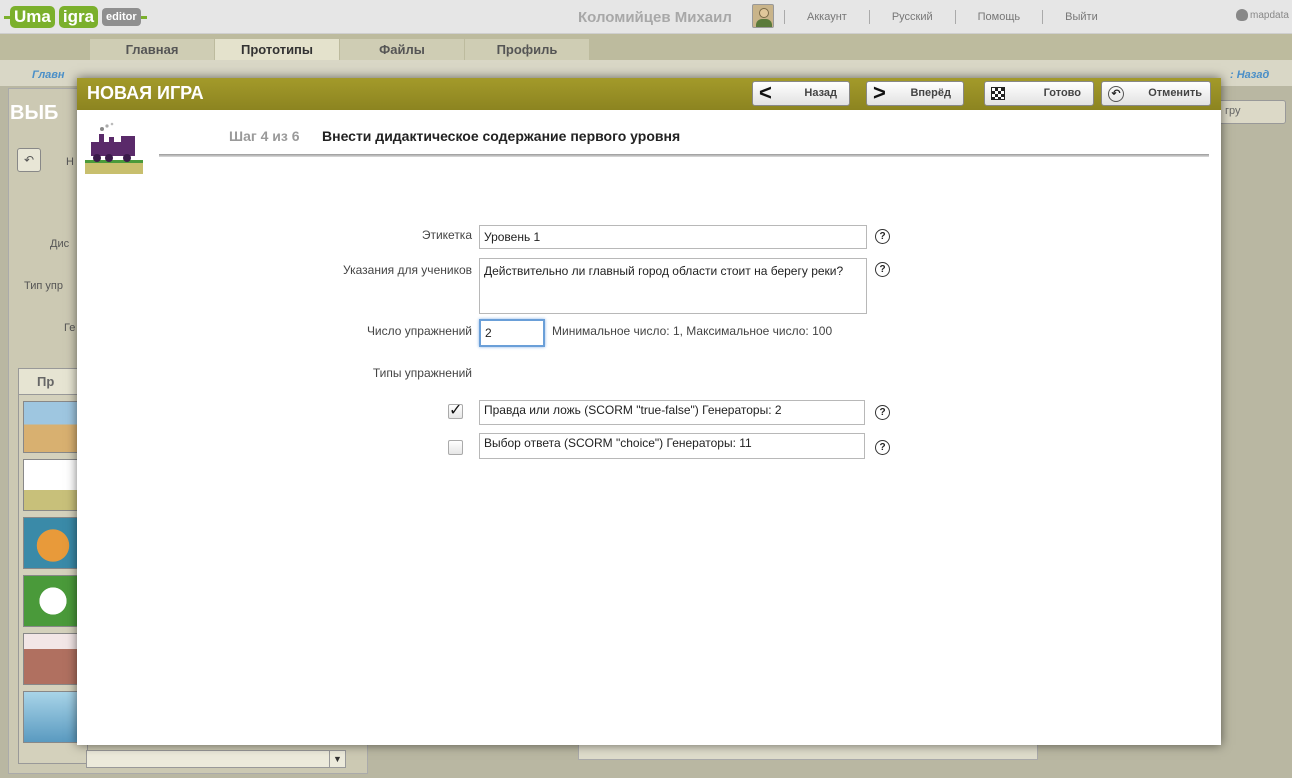 This screenshot has height=778, width=1292. What do you see at coordinates (53, 485) in the screenshot?
I see `train-thumbnail-icon` at bounding box center [53, 485].